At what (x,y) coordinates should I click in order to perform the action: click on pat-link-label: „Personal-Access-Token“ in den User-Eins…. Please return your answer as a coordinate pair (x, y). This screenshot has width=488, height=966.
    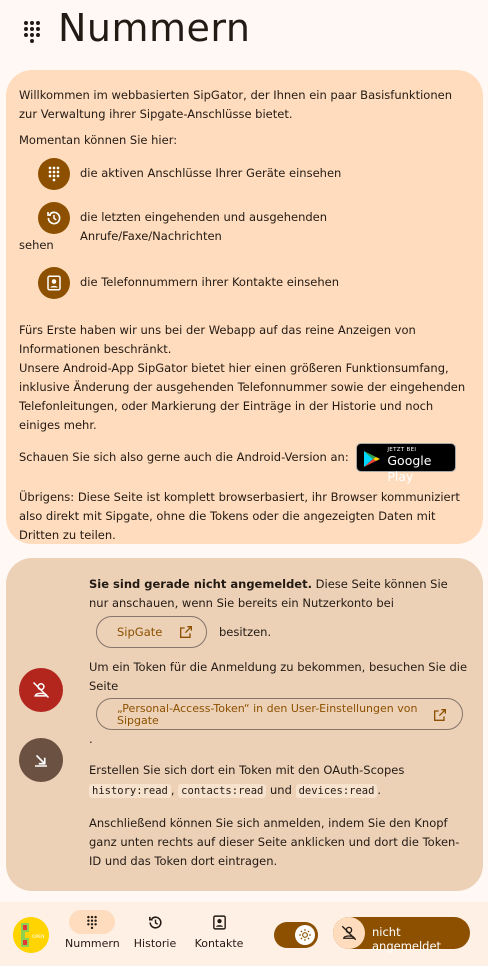
    Looking at the image, I should click on (267, 714).